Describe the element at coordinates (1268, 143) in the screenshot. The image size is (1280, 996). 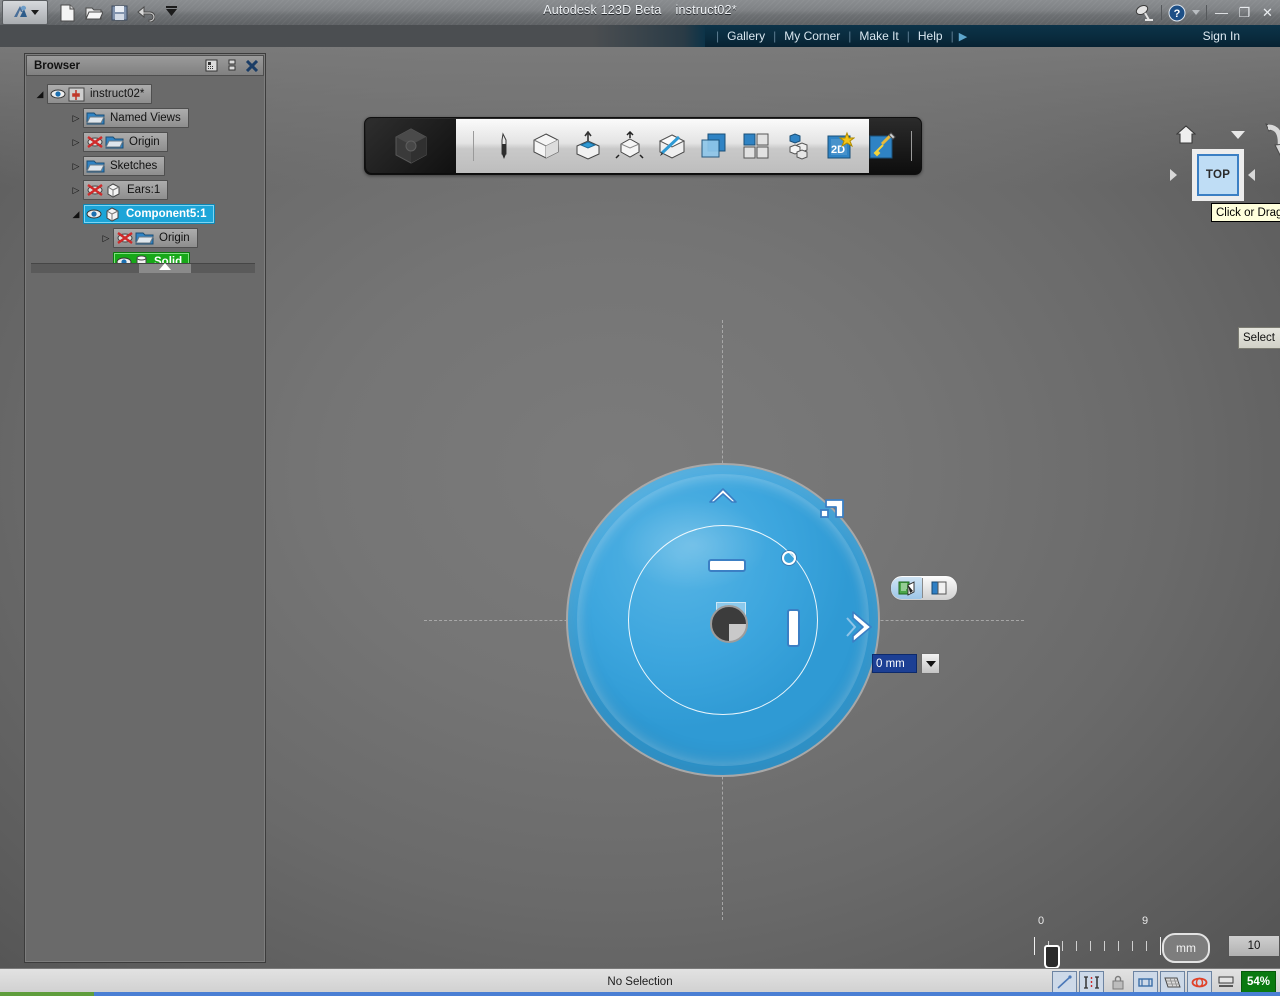
I see `rotate-arrows-icon` at that location.